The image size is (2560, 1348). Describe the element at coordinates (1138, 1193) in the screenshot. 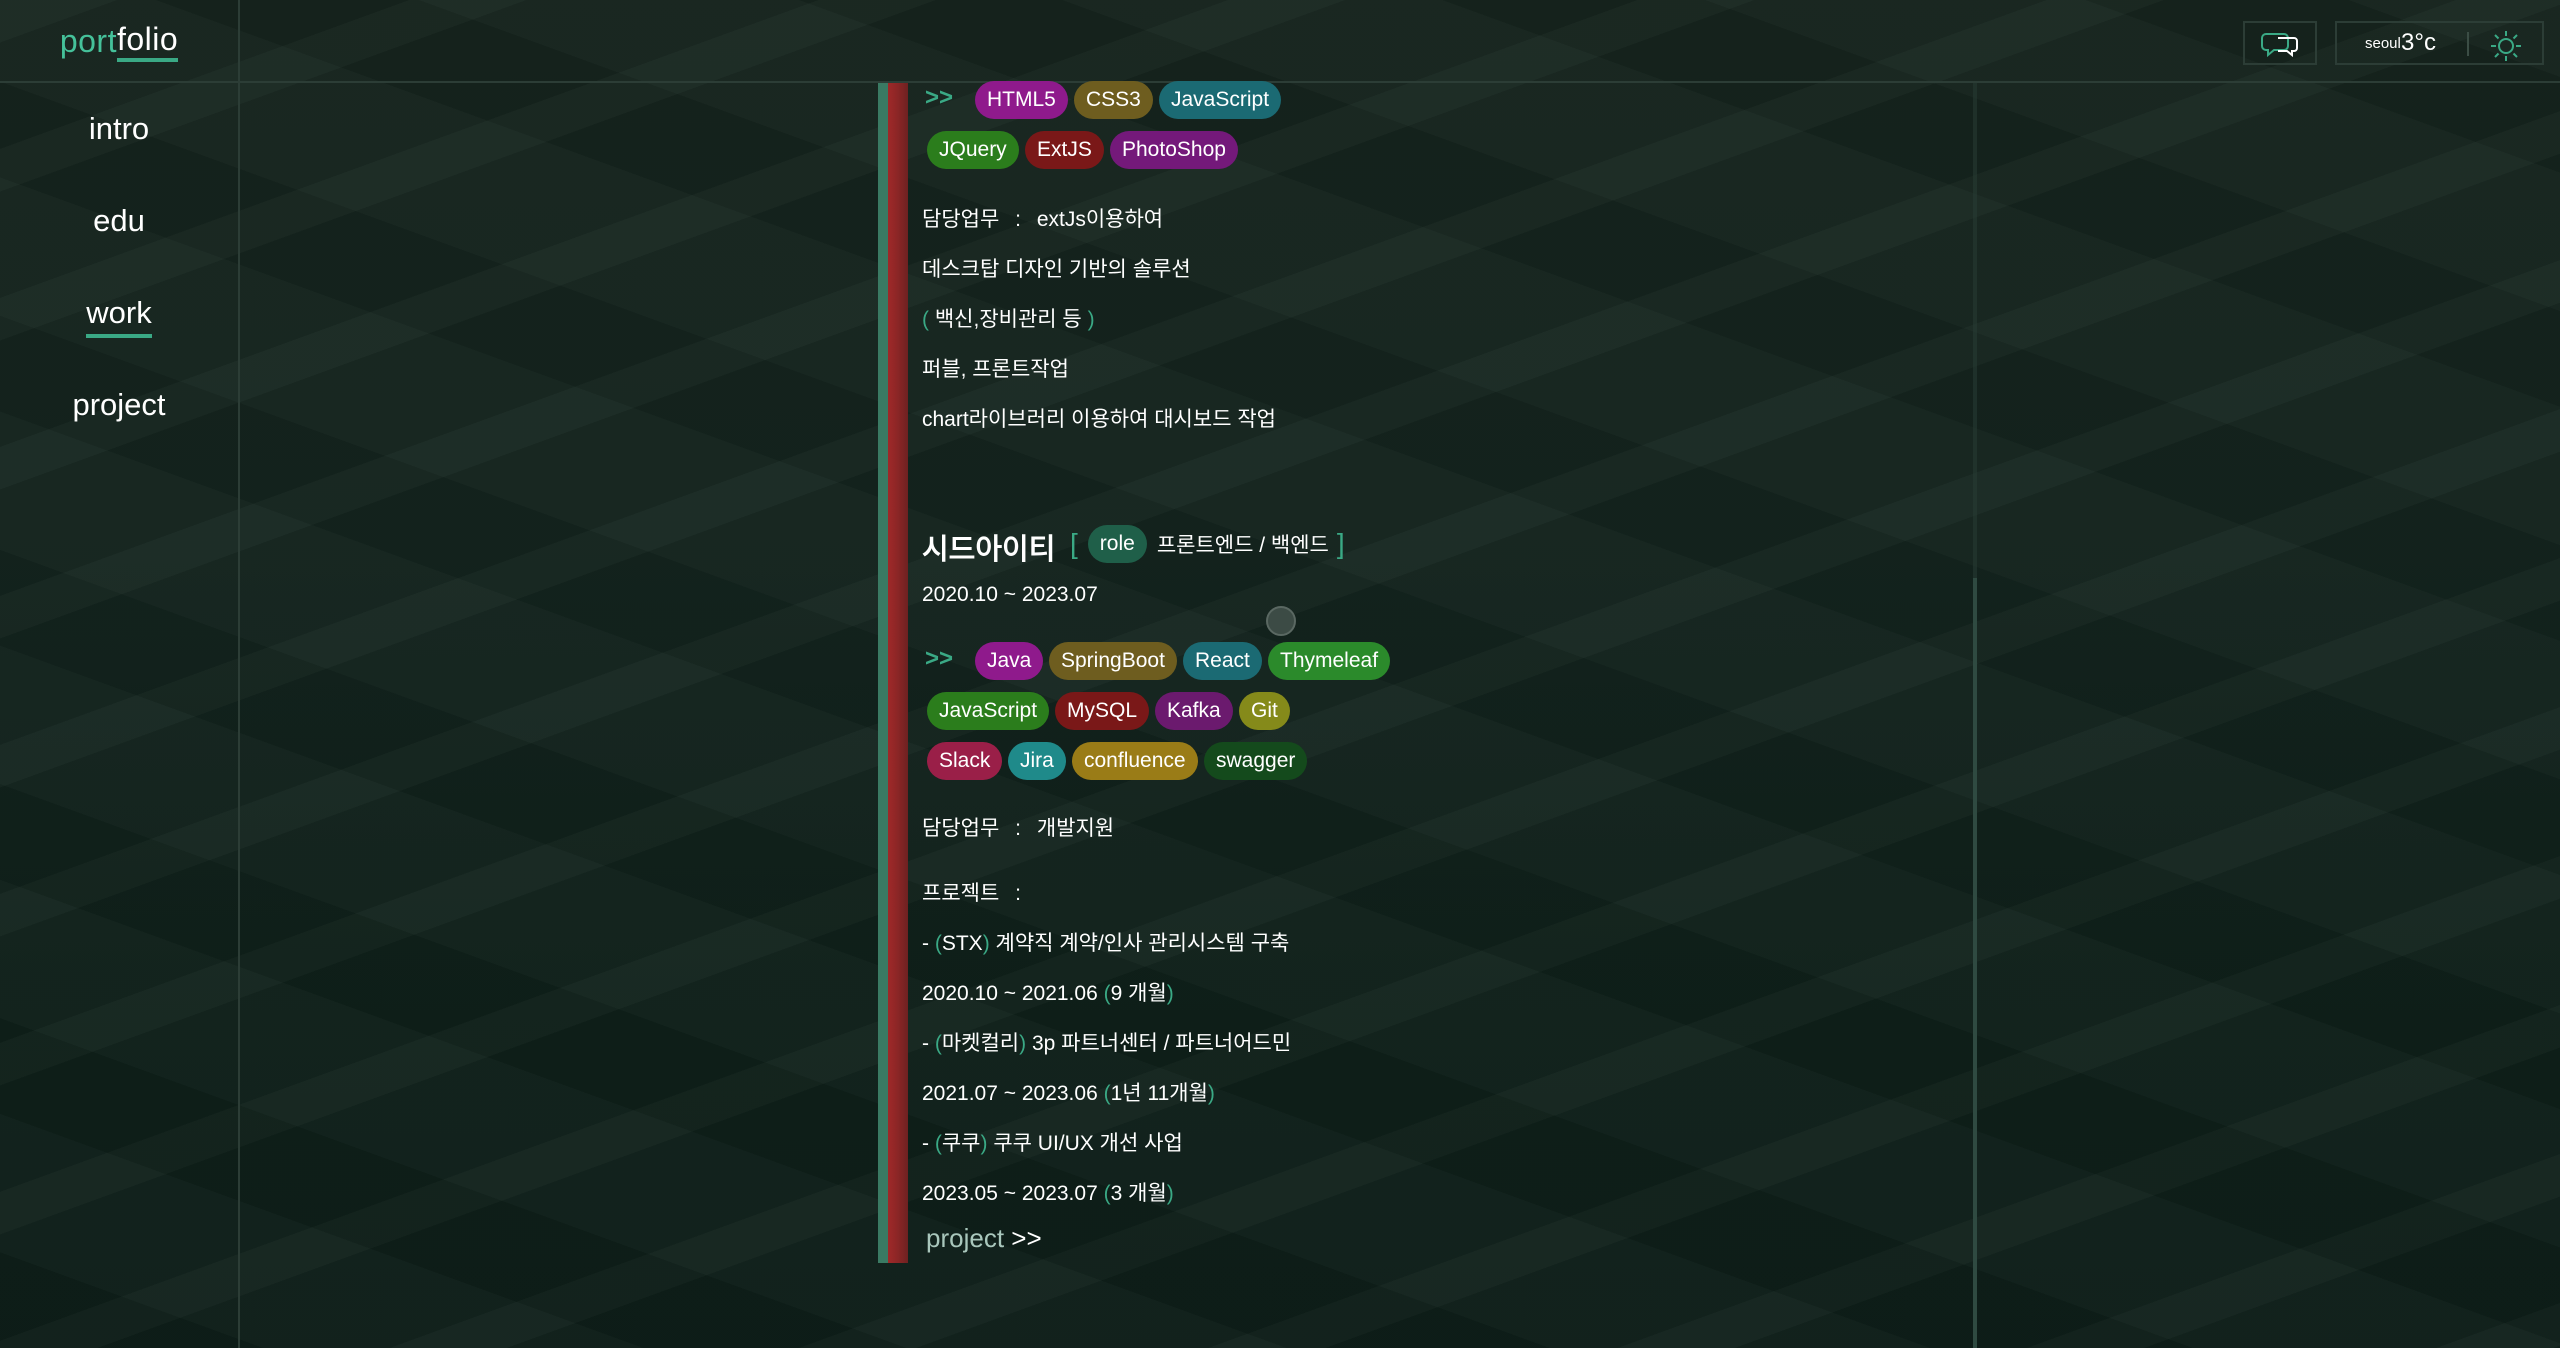

I see `project-duration: 3 개월` at that location.